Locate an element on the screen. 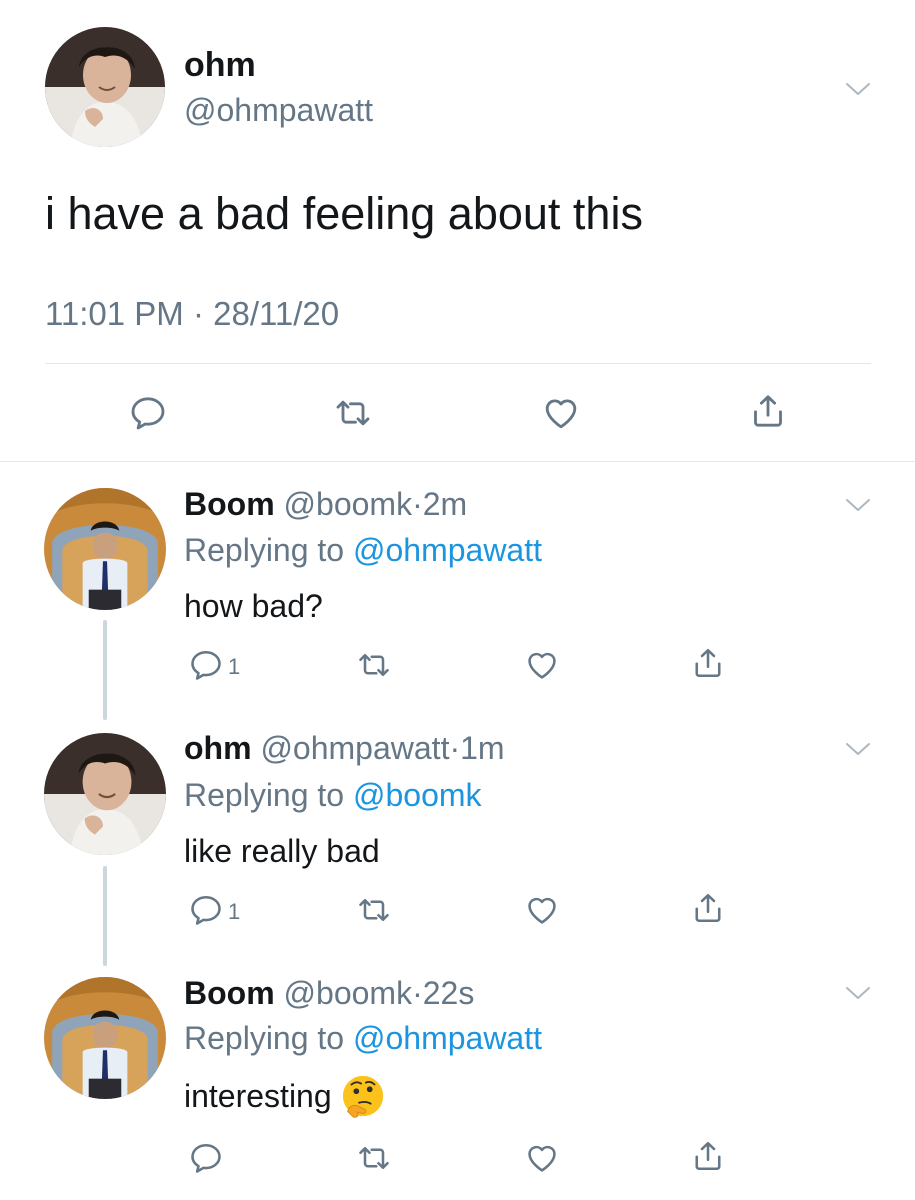 The height and width of the screenshot is (1200, 915). reply-text: how bad? is located at coordinates (253, 606).